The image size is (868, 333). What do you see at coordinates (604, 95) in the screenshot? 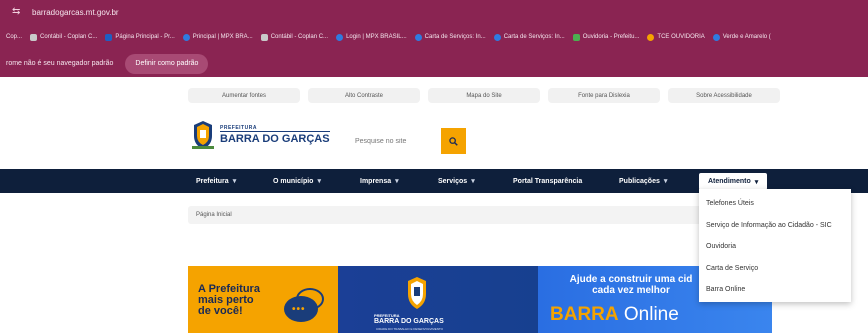
I see `dyslexia-font-button: Fonte para Dislexia` at bounding box center [604, 95].